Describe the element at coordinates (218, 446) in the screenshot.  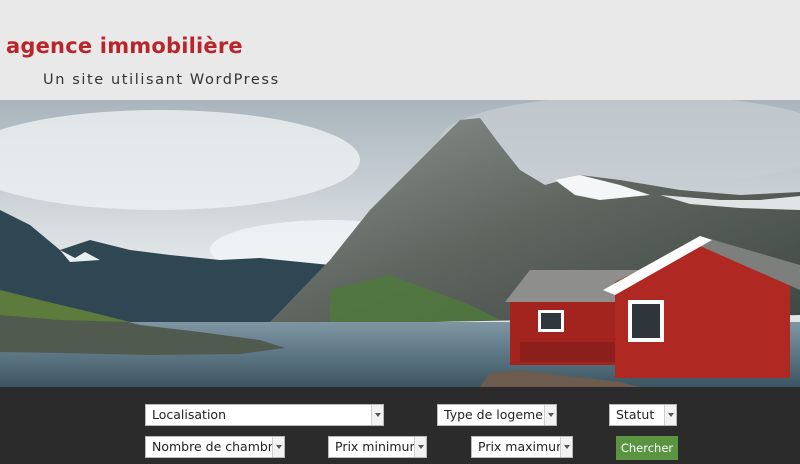
I see `bedrooms-select-value: Nombre de chambres` at that location.